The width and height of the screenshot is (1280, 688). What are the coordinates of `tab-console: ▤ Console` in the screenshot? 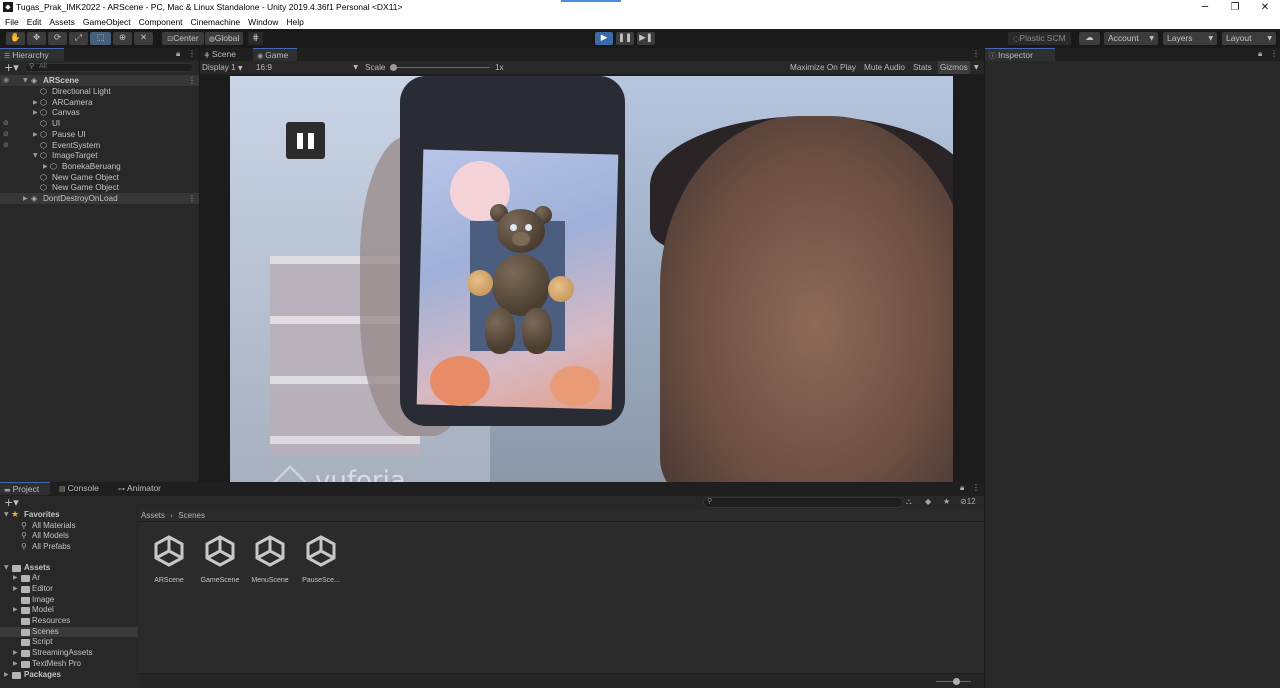 It's located at (83, 488).